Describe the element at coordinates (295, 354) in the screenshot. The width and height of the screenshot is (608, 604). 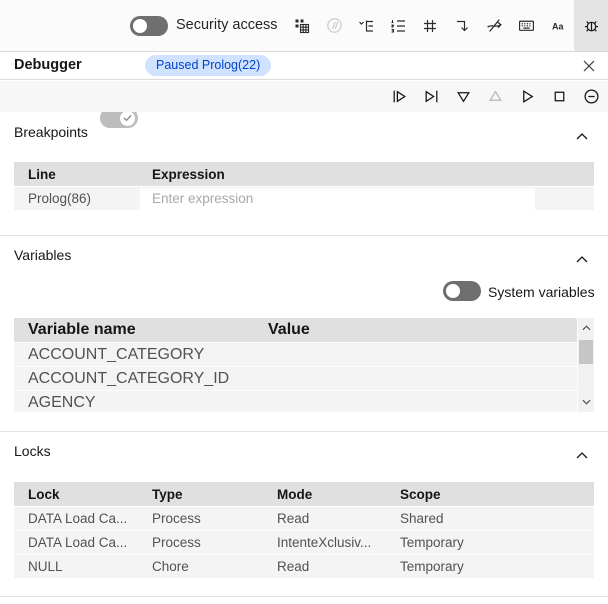
I see `variable-row: ACCOUNT_CATEGORY` at that location.